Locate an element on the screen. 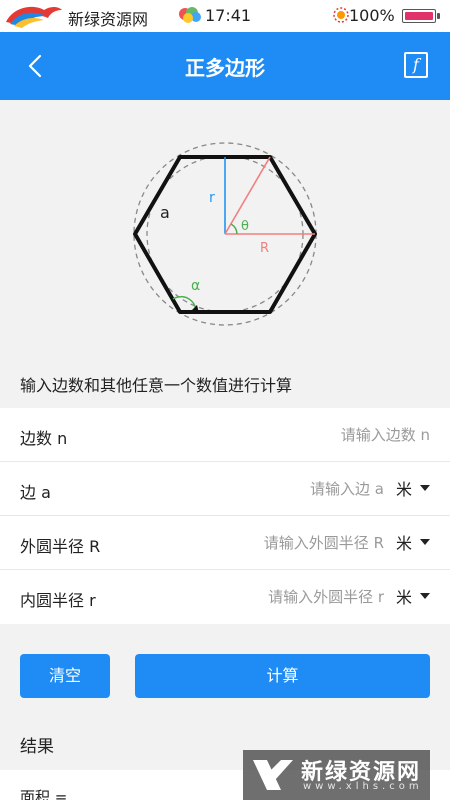 The width and height of the screenshot is (450, 800). inner-radius-unit-select: 米 is located at coordinates (413, 597).